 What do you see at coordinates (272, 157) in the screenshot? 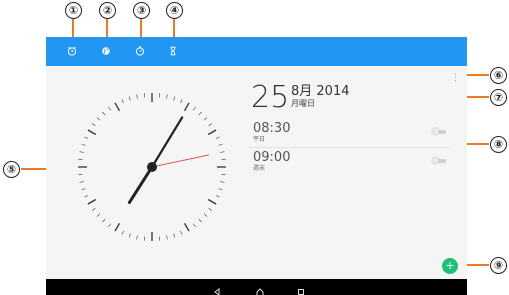
I see `alarm-time: 09:00` at bounding box center [272, 157].